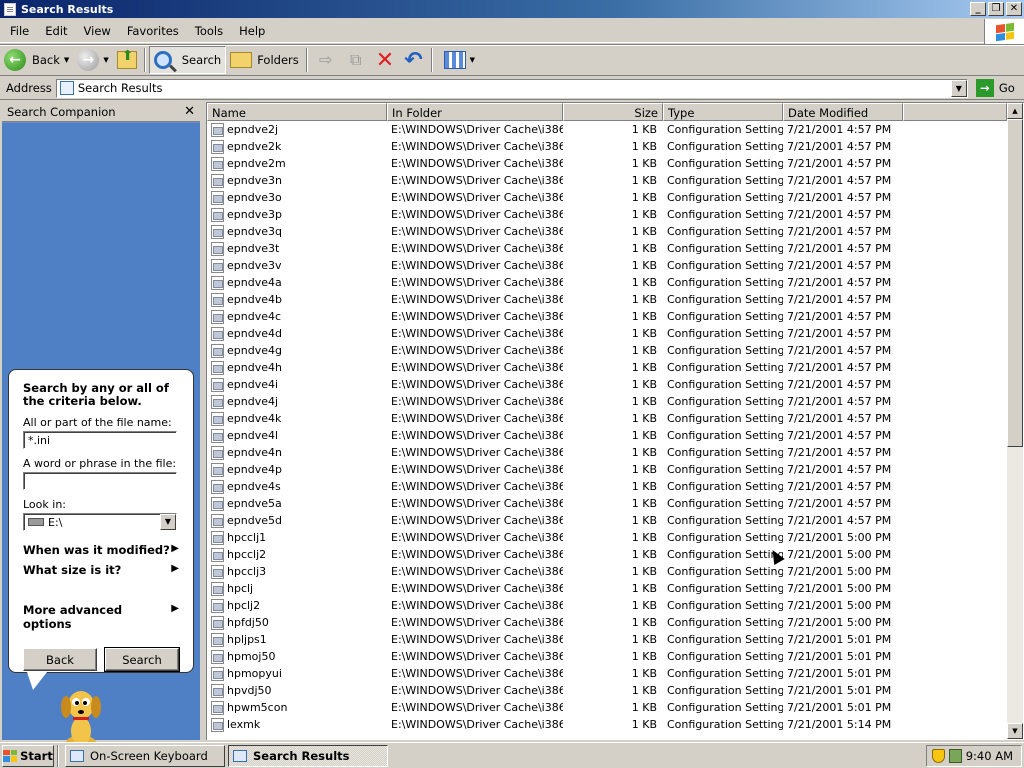 The image size is (1024, 768). What do you see at coordinates (938, 756) in the screenshot?
I see `security-shield-icon` at bounding box center [938, 756].